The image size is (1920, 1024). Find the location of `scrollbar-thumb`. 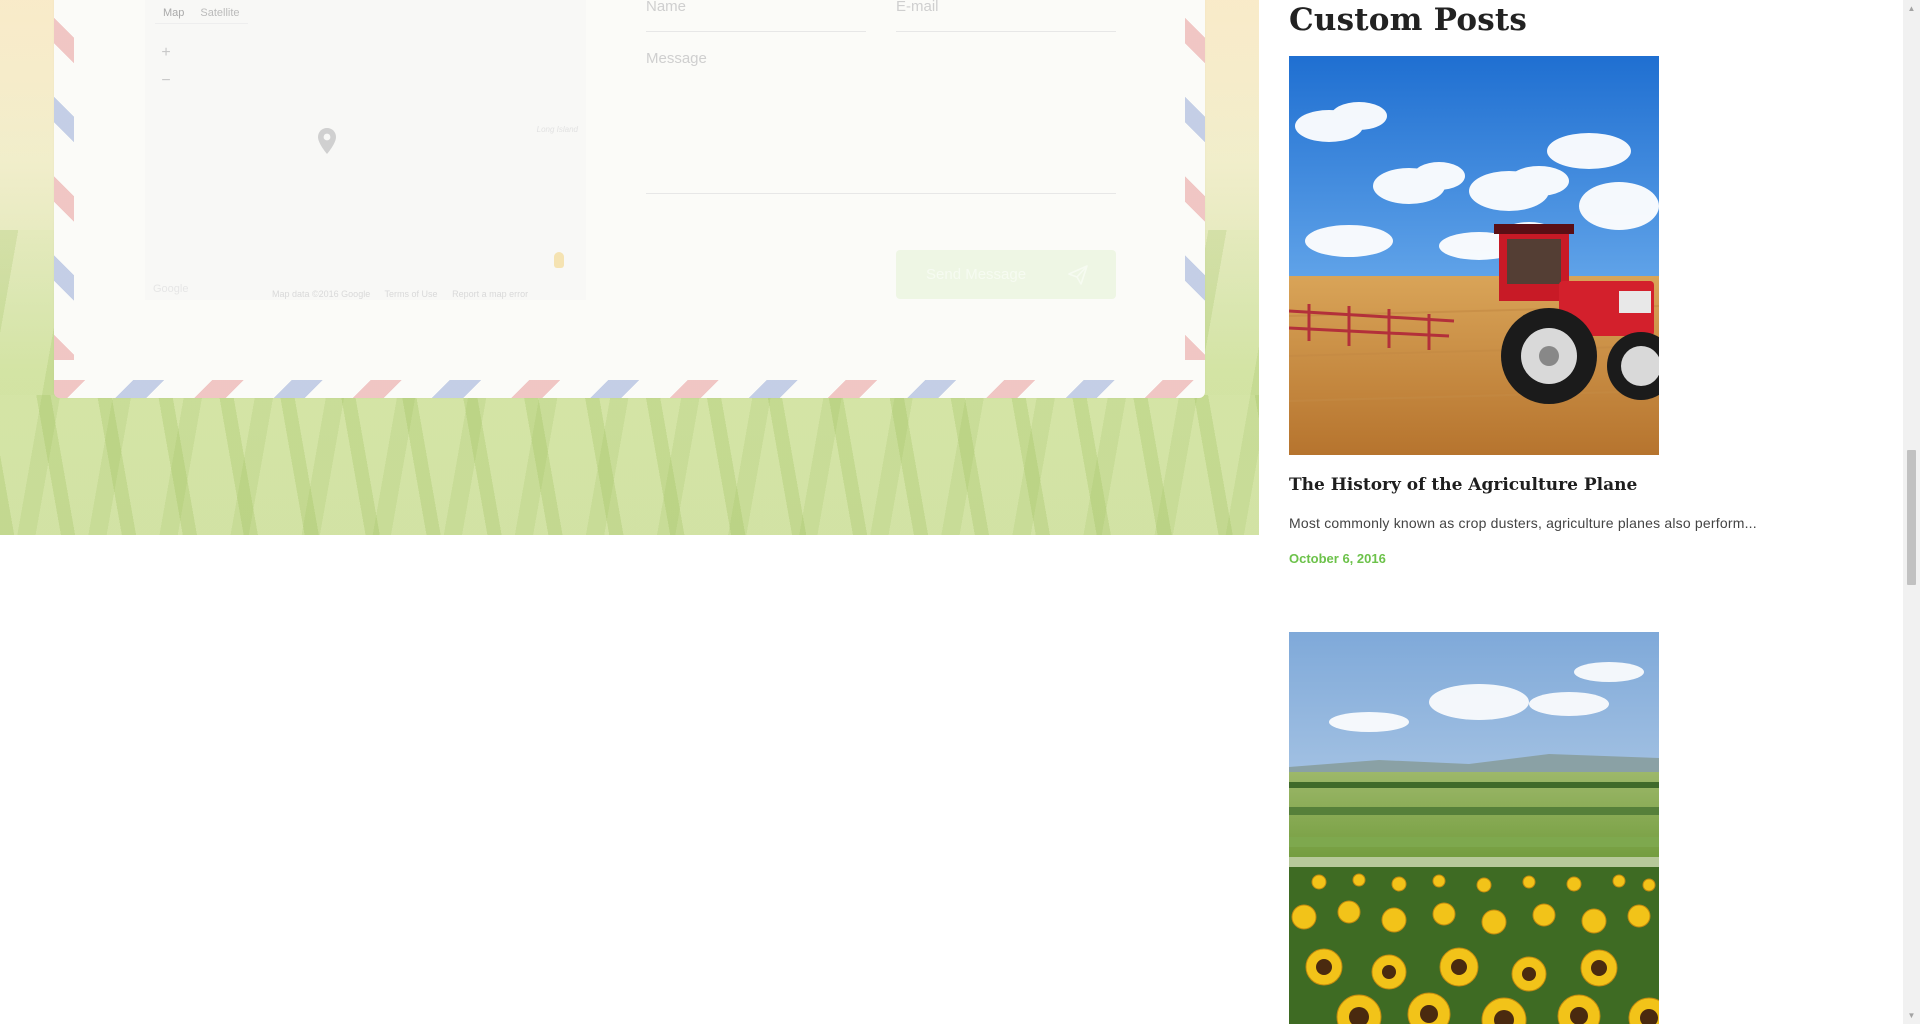

scrollbar-thumb is located at coordinates (1911, 517).